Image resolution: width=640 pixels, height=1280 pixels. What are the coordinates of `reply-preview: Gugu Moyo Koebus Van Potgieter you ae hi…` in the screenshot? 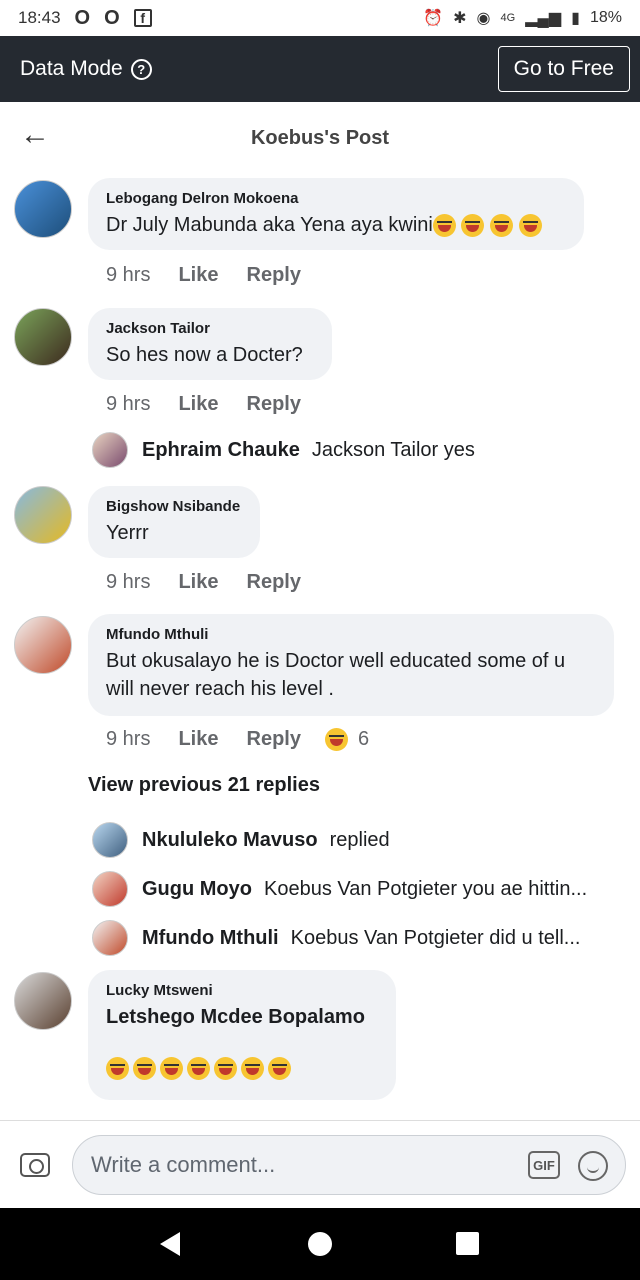 It's located at (339, 889).